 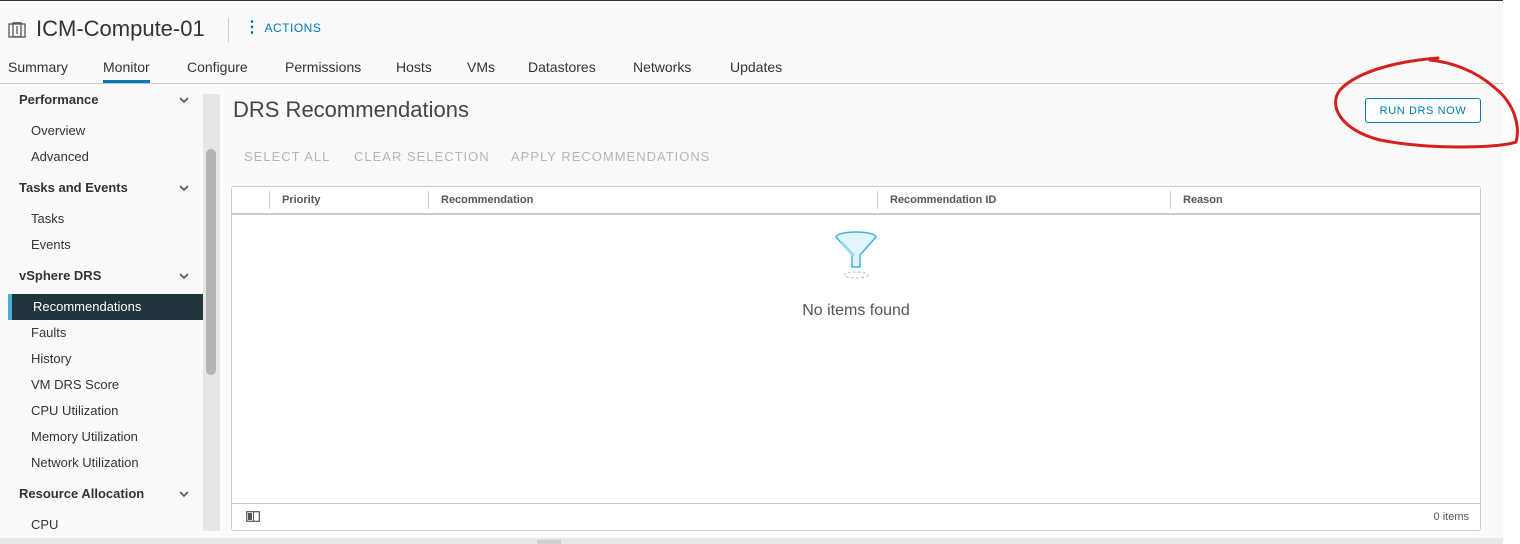 I want to click on column-priority: Priority, so click(x=301, y=200).